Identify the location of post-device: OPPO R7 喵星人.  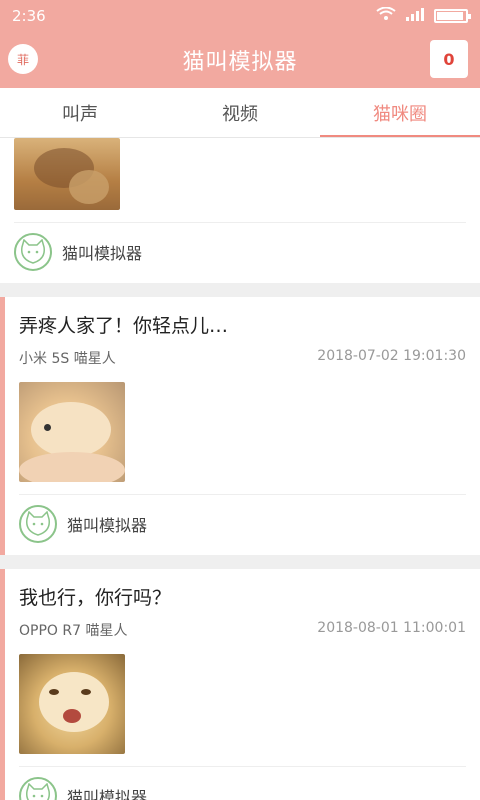
(73, 631).